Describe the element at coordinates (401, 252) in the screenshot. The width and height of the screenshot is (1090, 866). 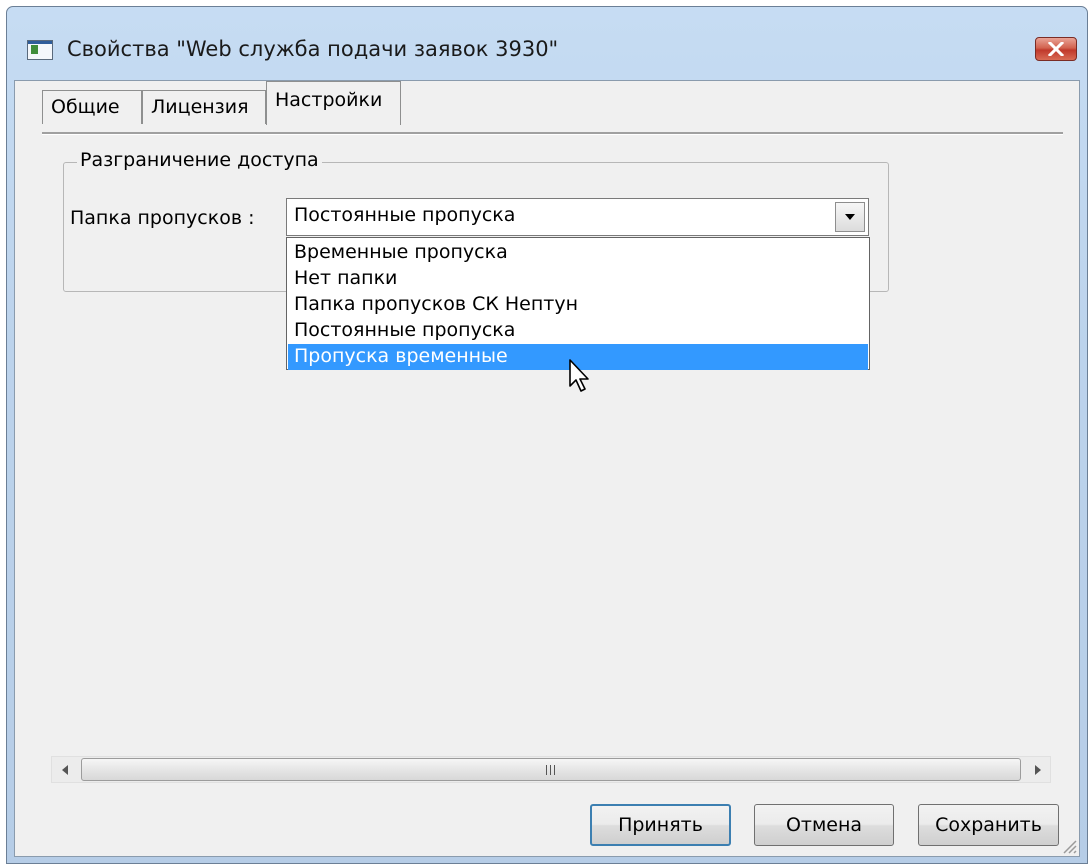
I see `option-label: Временные пропуска` at that location.